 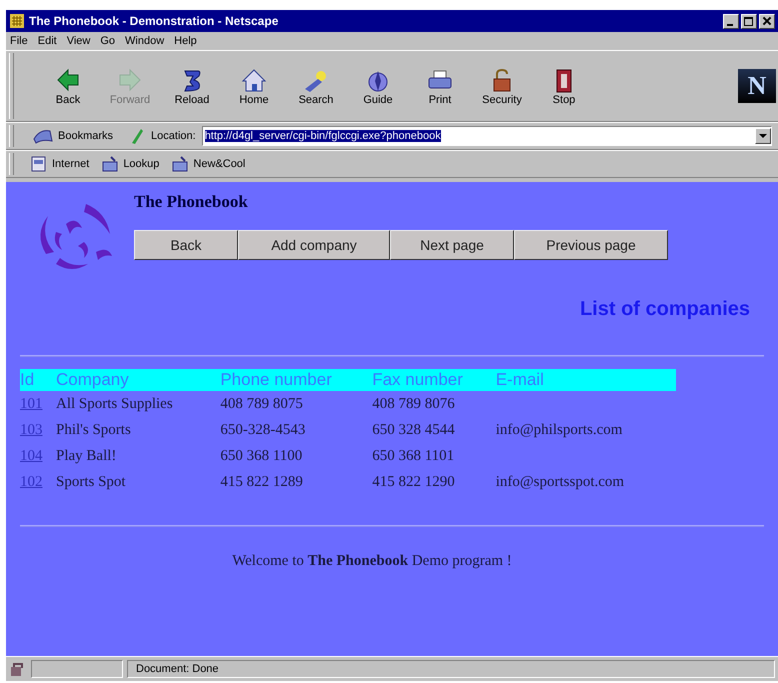 What do you see at coordinates (502, 86) in the screenshot?
I see `toolbar-button: Security` at bounding box center [502, 86].